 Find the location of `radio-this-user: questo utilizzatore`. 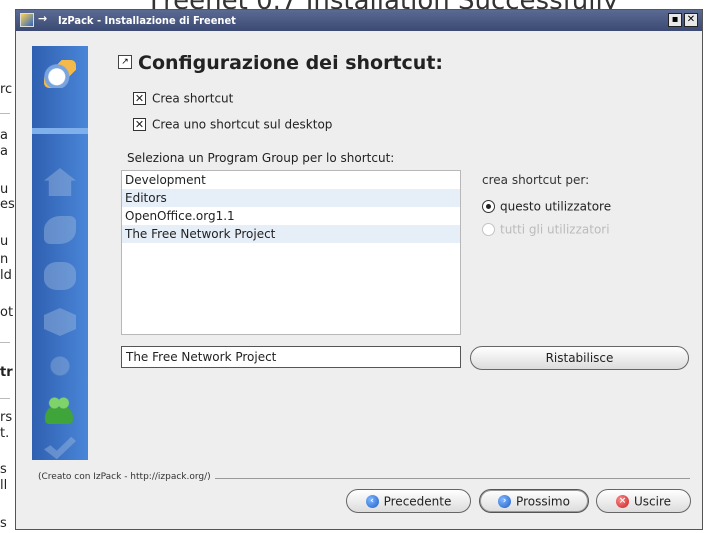

radio-this-user: questo utilizzatore is located at coordinates (546, 208).